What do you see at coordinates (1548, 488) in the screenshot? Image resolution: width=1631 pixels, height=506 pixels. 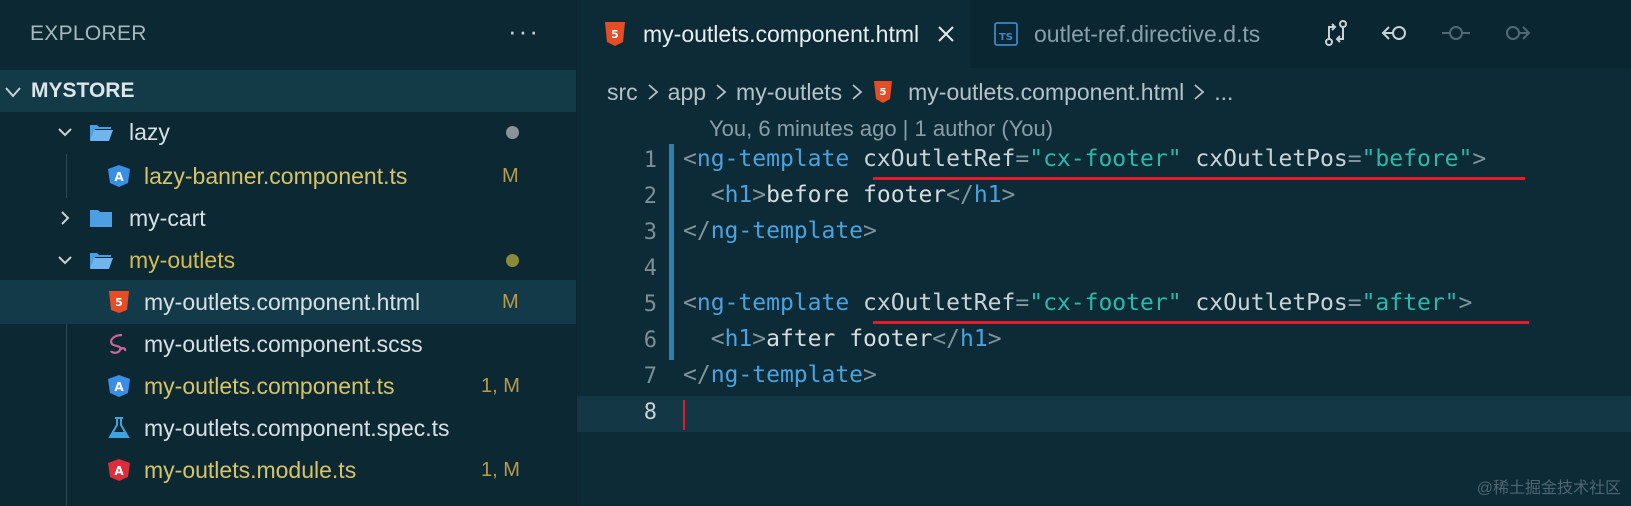 I see `watermark: @稀土掘金技术社区` at bounding box center [1548, 488].